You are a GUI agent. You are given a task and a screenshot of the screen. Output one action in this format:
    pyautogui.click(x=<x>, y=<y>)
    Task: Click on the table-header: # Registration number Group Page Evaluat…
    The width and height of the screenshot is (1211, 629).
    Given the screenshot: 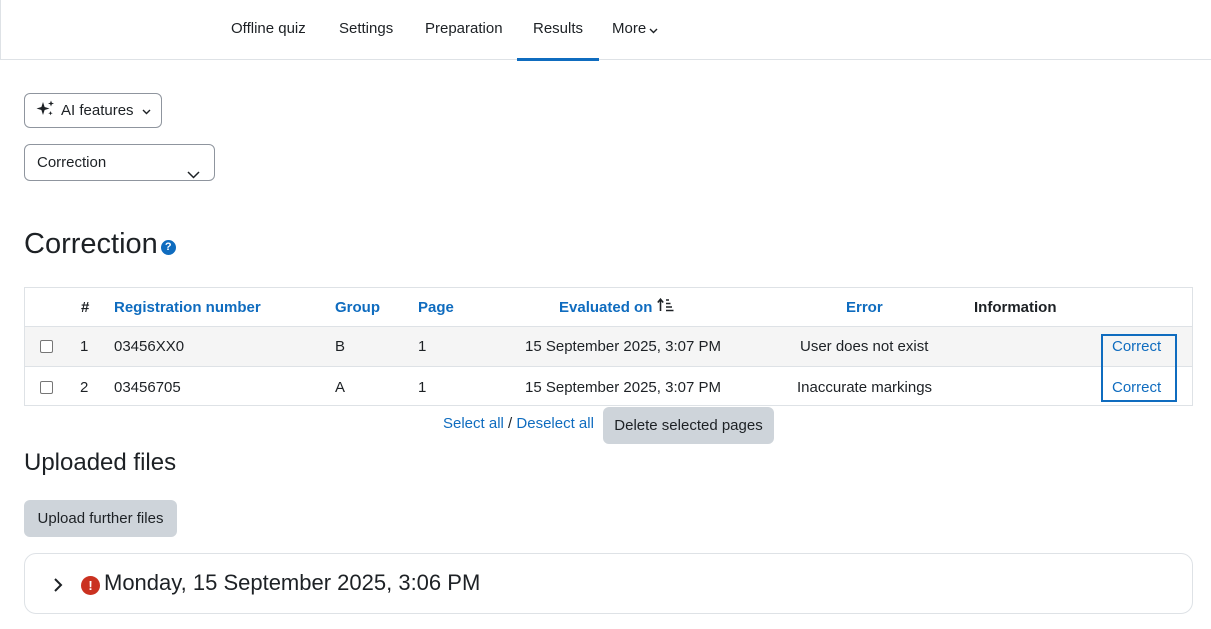 What is the action you would take?
    pyautogui.click(x=608, y=307)
    